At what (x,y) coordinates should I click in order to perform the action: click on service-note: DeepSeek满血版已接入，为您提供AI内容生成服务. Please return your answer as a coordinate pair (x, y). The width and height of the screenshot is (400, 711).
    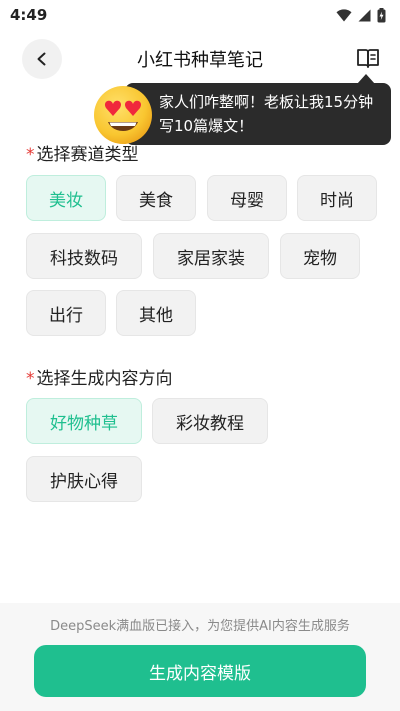
    Looking at the image, I should click on (200, 626).